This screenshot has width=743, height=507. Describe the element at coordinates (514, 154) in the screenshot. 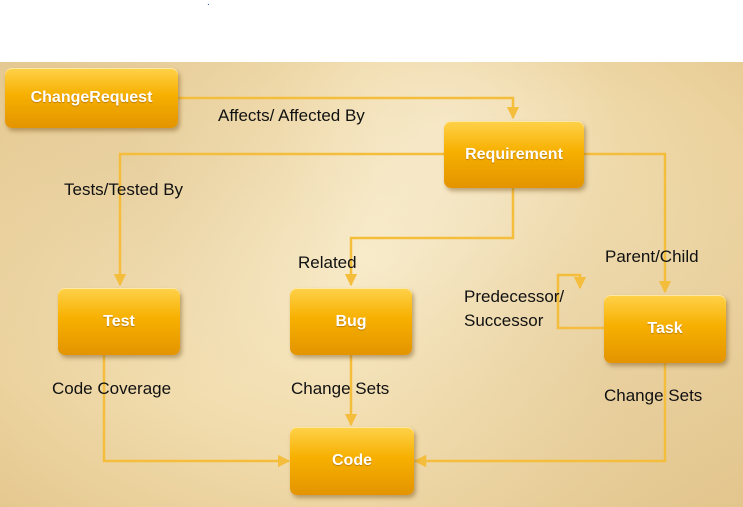

I see `node-requirement: Requirement` at that location.